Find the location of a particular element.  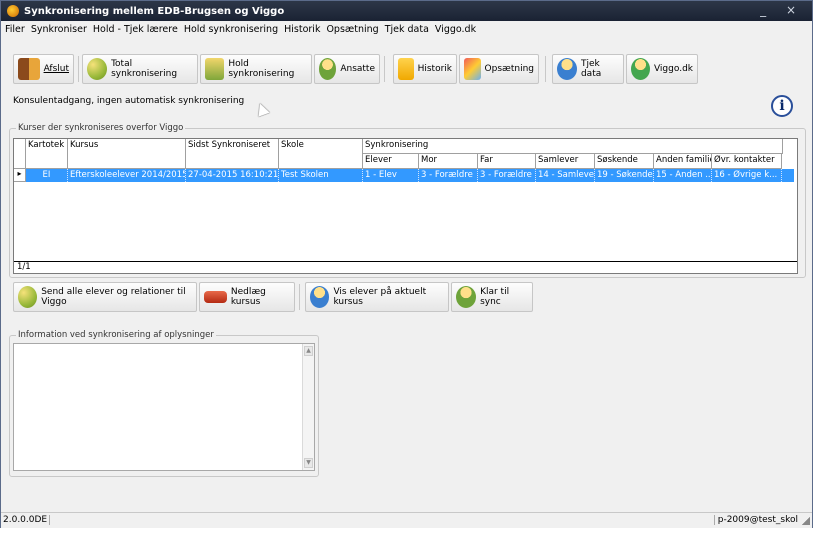

scroll-down-arrow-icon: ▼ is located at coordinates (308, 463).